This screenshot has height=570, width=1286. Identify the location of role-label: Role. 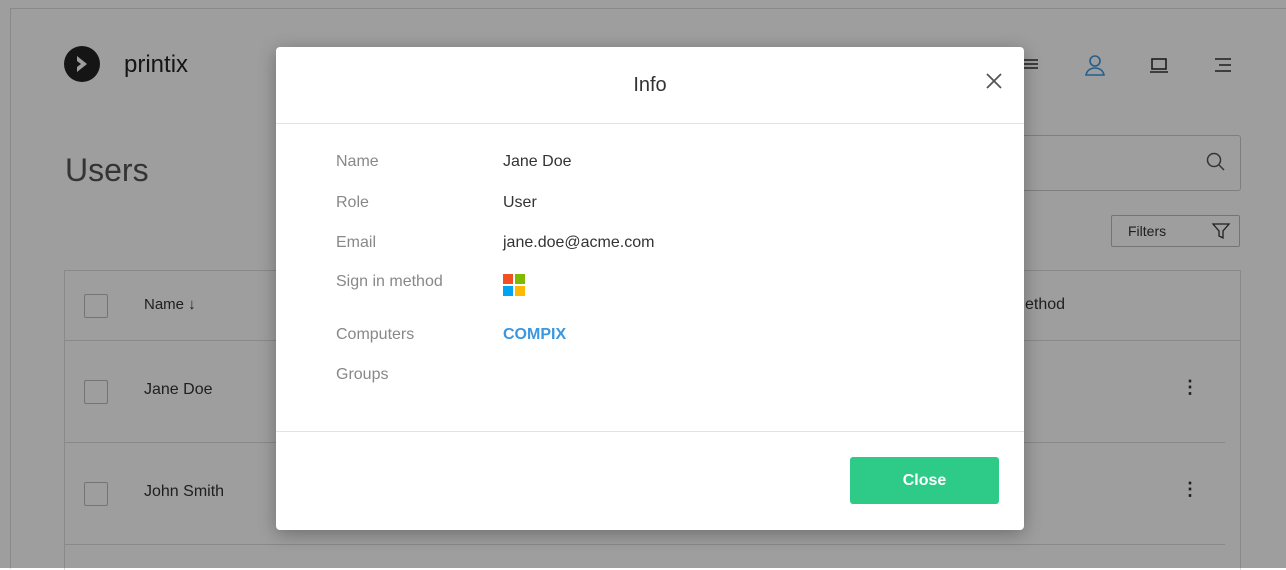
(352, 202).